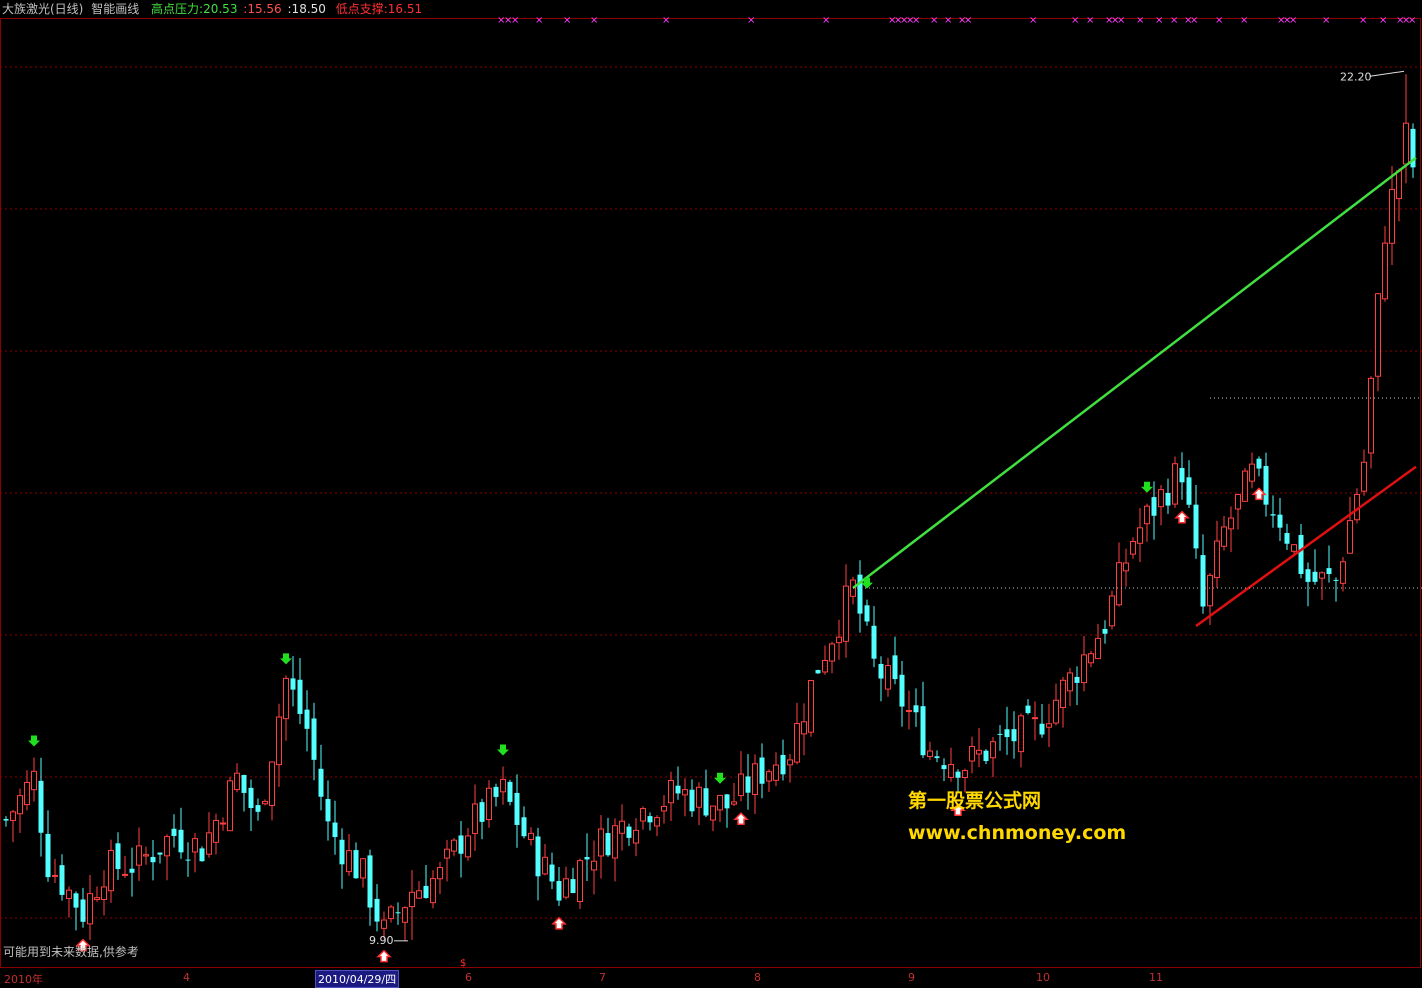 The image size is (1422, 988). I want to click on high-value: 20.53, so click(220, 9).